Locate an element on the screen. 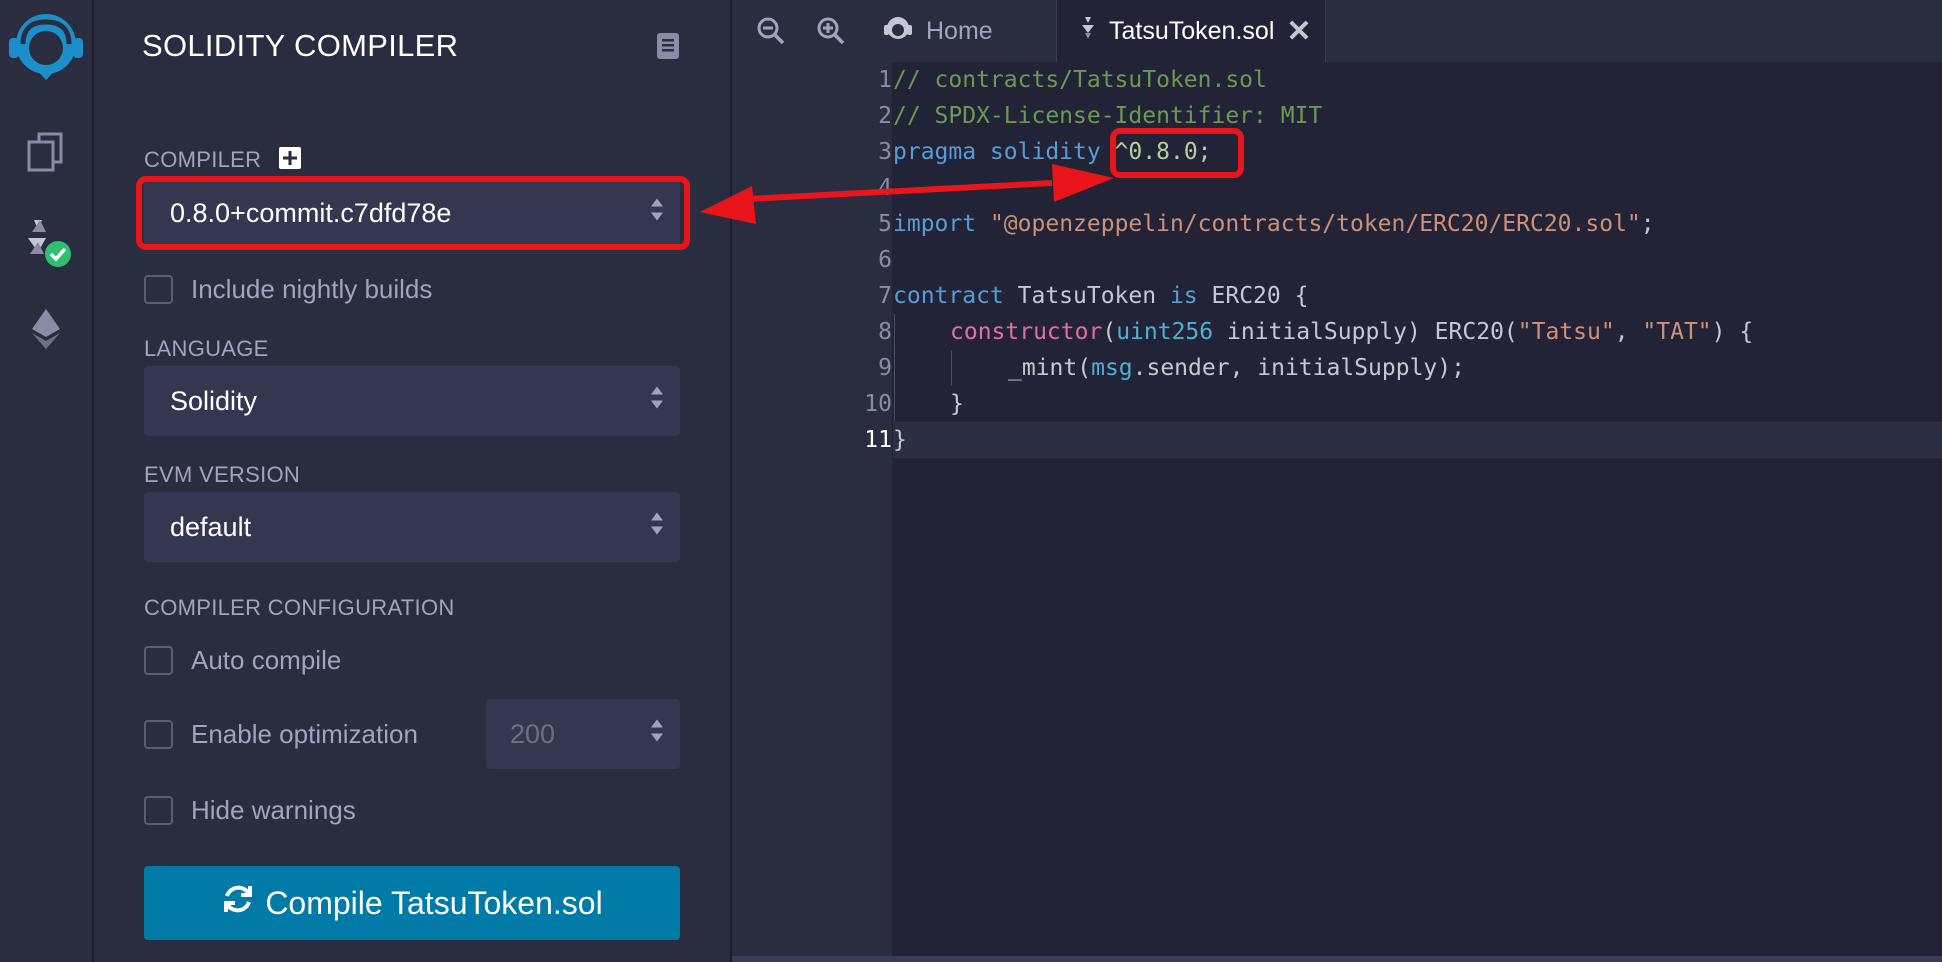 Image resolution: width=1942 pixels, height=962 pixels. annotation-arrow is located at coordinates (907, 194).